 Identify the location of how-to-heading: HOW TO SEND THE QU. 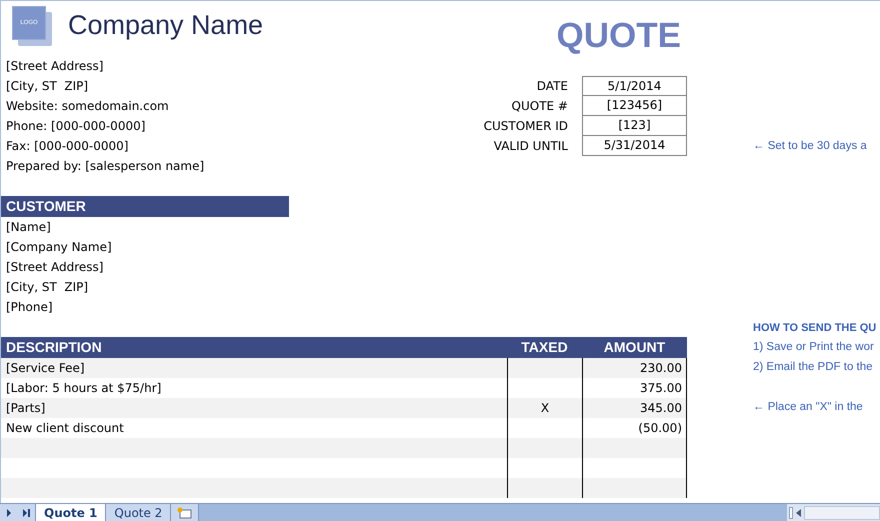
(814, 328).